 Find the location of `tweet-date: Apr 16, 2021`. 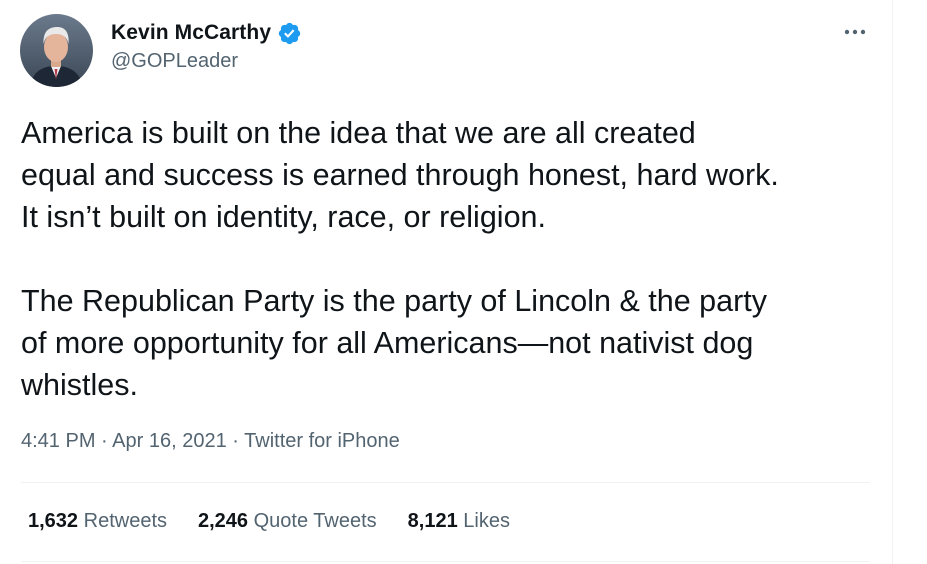

tweet-date: Apr 16, 2021 is located at coordinates (169, 441).